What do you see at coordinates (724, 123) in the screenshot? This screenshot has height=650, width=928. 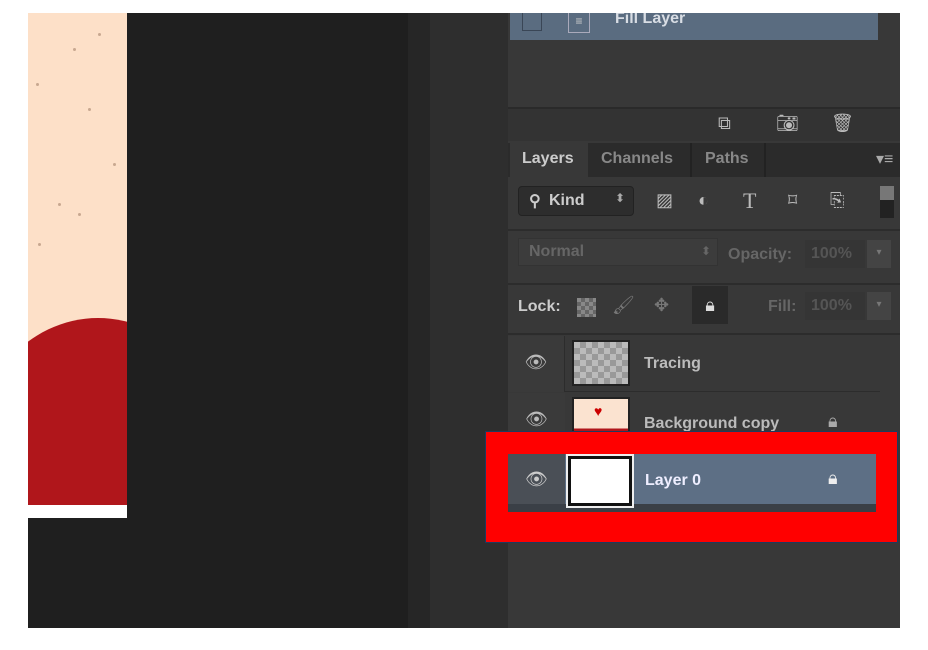 I see `new-document-from-state-icon: ⧉` at bounding box center [724, 123].